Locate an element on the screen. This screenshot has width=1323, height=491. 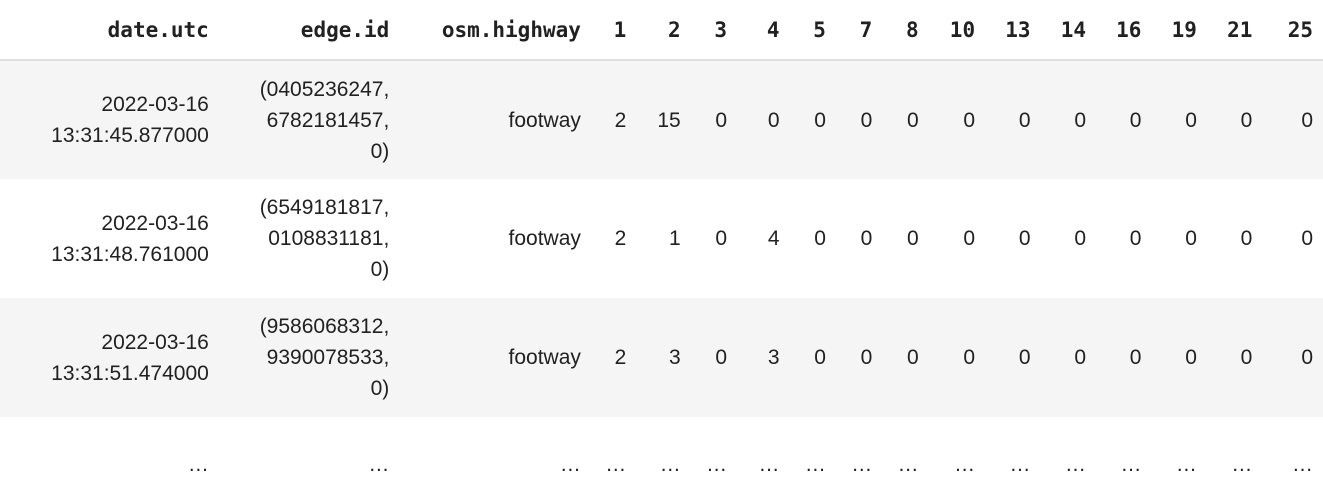
column-header-14: 14 is located at coordinates (1068, 30).